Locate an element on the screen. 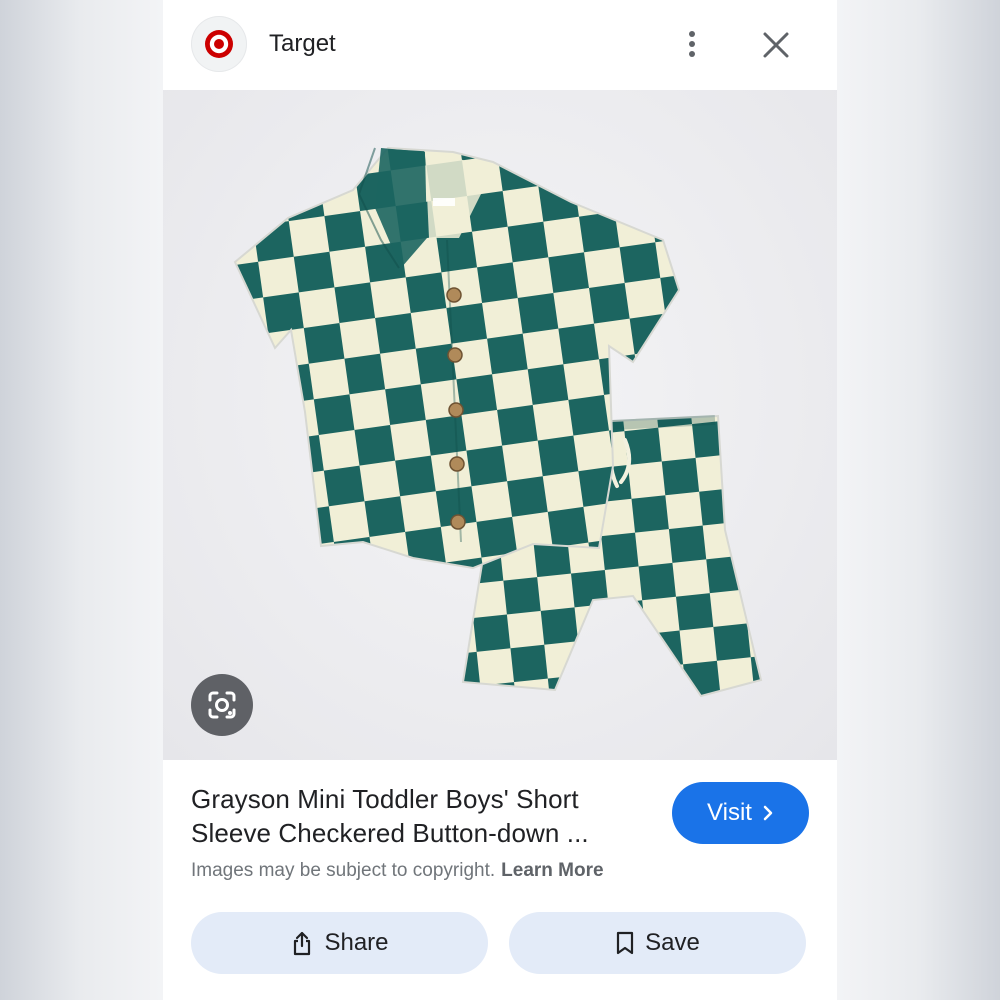 The height and width of the screenshot is (1000, 1000). save-label: Save is located at coordinates (672, 942).